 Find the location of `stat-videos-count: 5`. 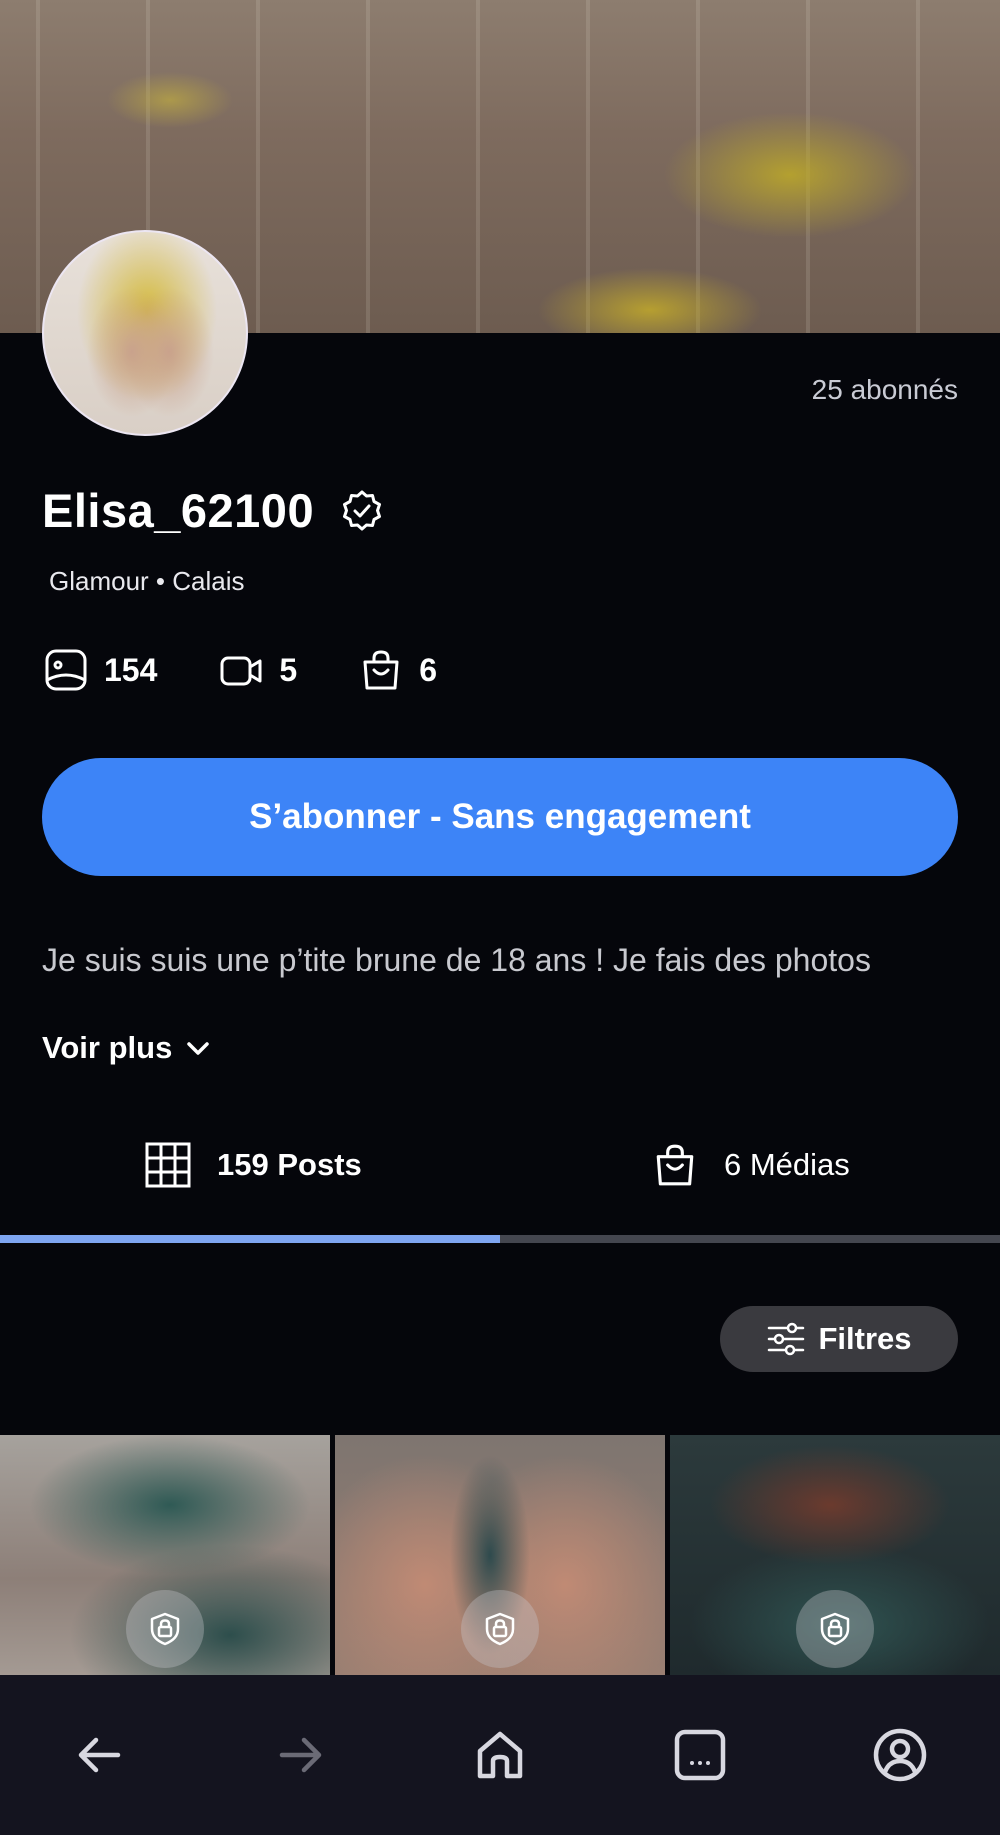

stat-videos-count: 5 is located at coordinates (288, 669).